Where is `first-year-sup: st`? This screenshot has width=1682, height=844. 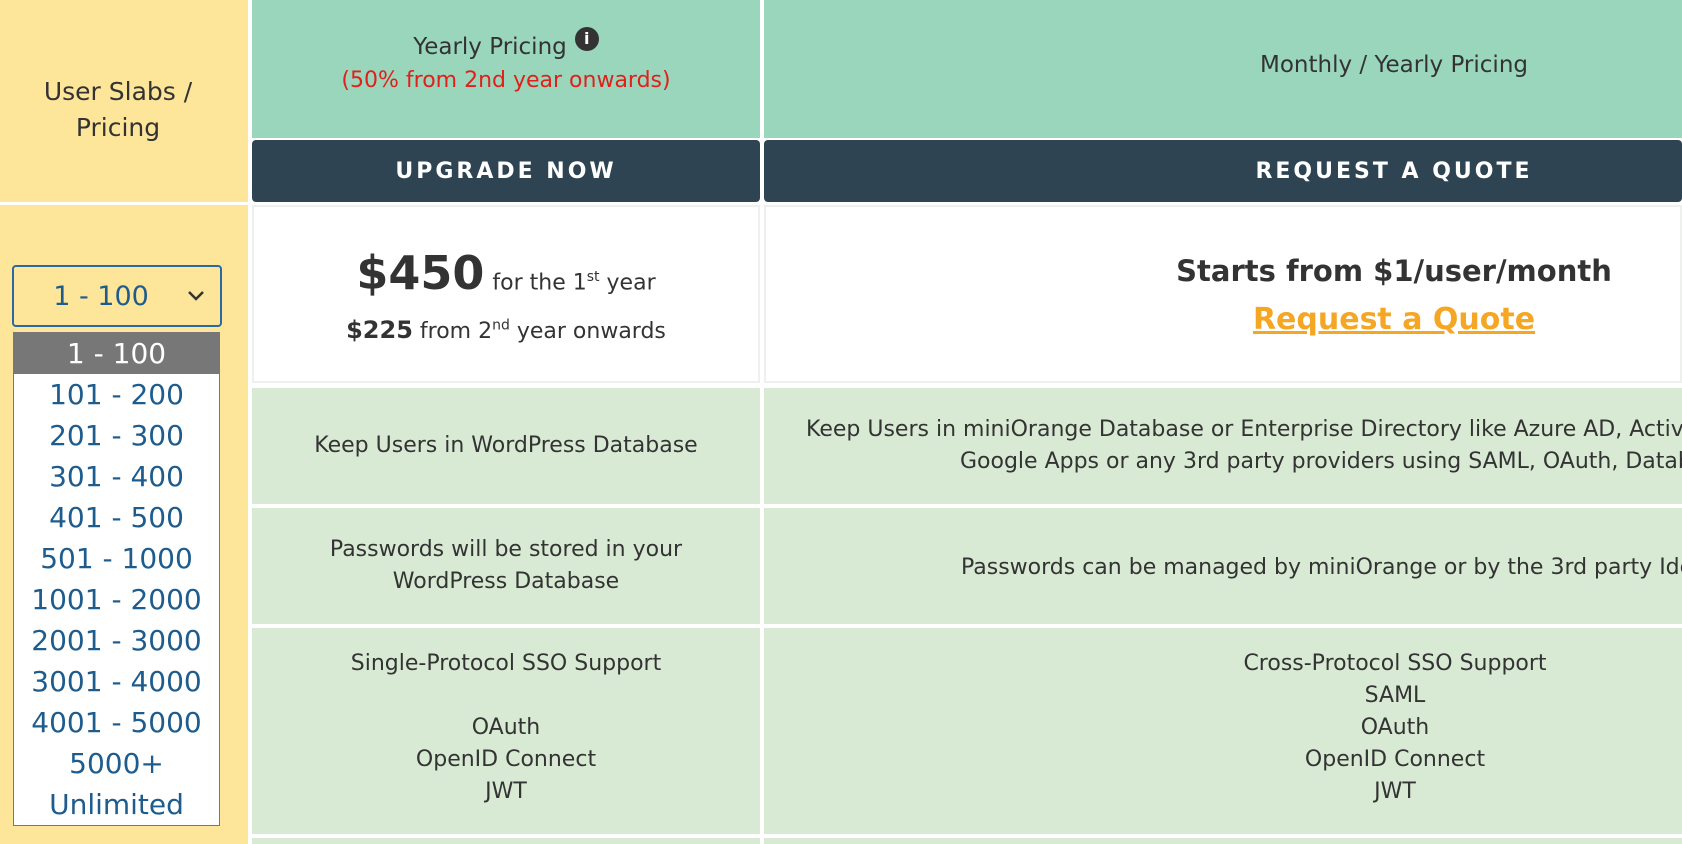
first-year-sup: st is located at coordinates (593, 276).